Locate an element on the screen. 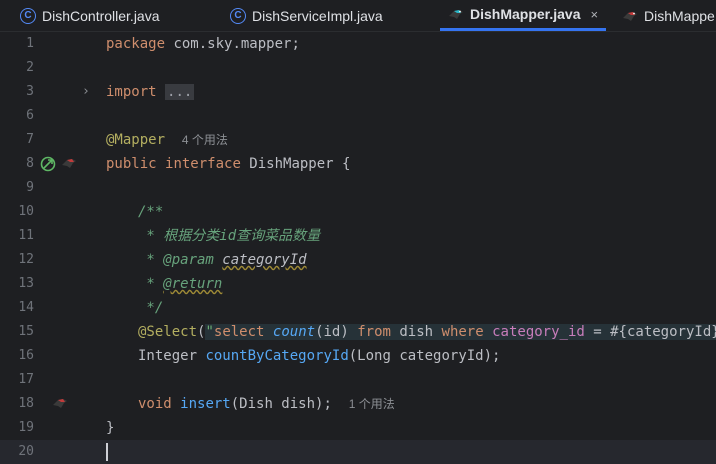 The image size is (716, 464). code-line: 13 * @return is located at coordinates (358, 284).